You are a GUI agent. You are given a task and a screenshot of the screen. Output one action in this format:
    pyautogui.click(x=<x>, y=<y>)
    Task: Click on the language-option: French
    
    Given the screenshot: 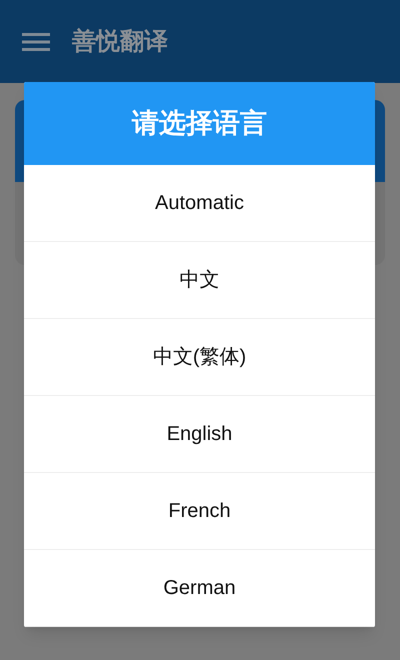 What is the action you would take?
    pyautogui.click(x=199, y=511)
    